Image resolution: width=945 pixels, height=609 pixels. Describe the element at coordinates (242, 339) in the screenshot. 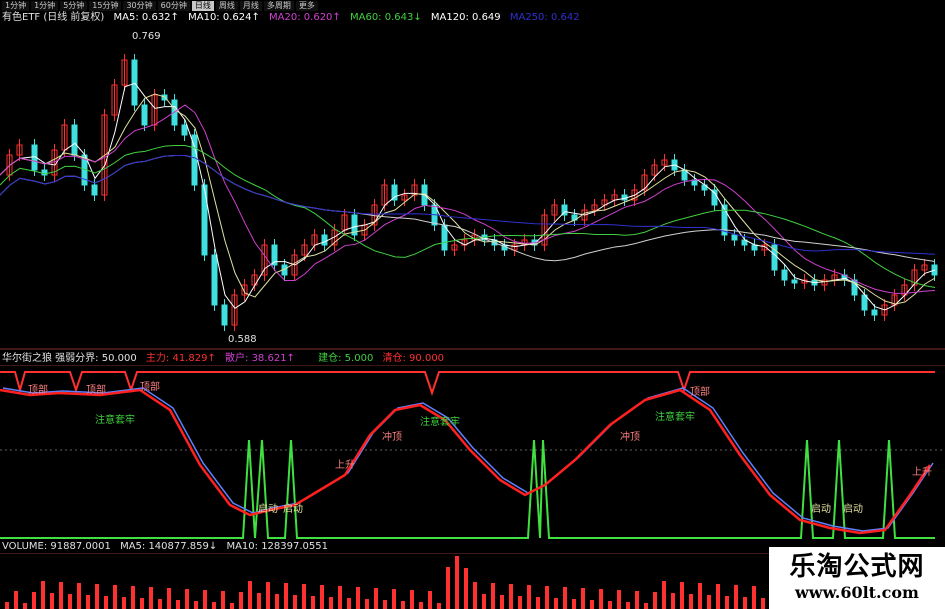

I see `price-low-label: 0.588` at that location.